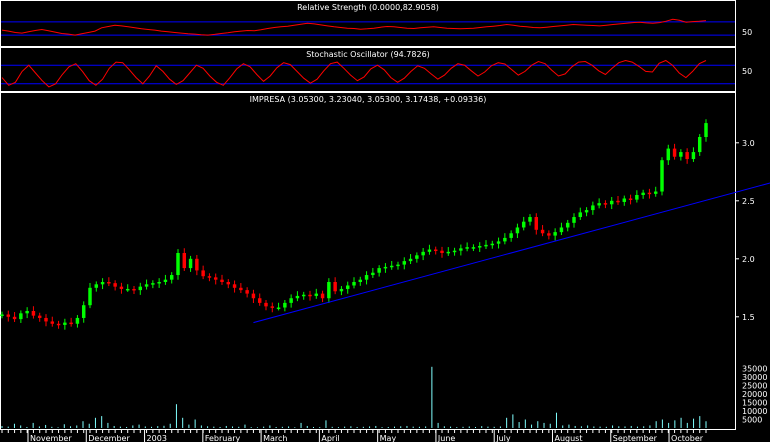 The height and width of the screenshot is (442, 770). Describe the element at coordinates (157, 438) in the screenshot. I see `x-axis-label: 2003` at that location.